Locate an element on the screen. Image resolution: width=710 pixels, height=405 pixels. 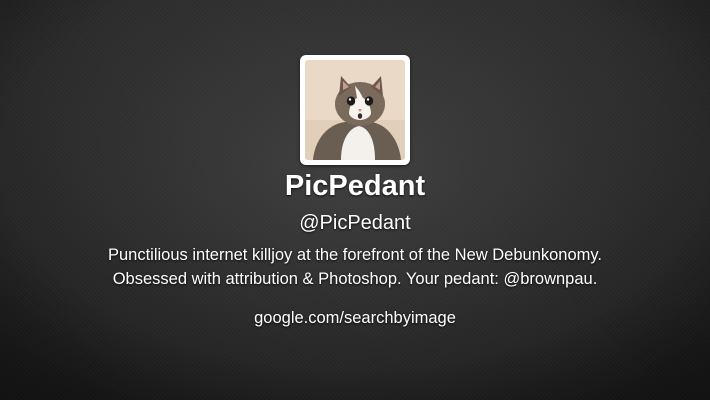
profile-avatar is located at coordinates (355, 110).